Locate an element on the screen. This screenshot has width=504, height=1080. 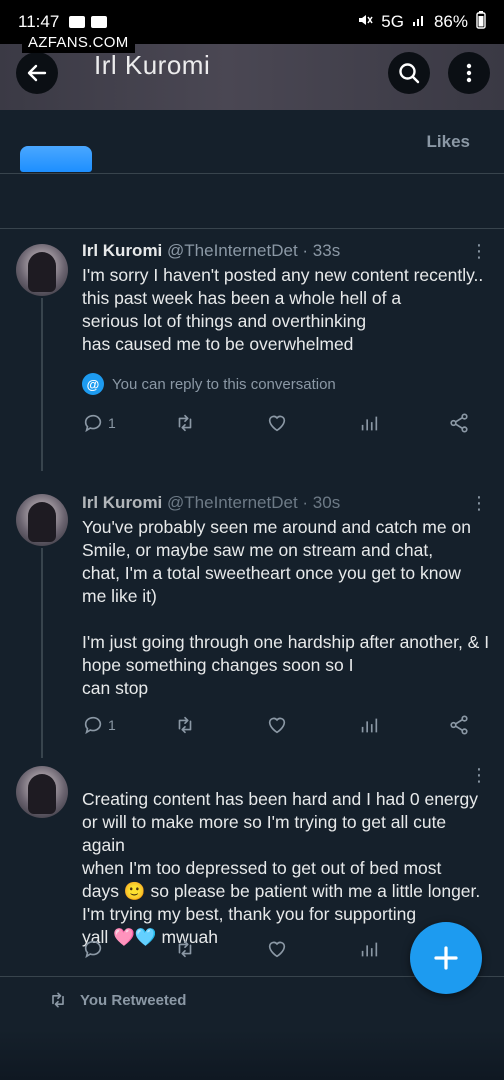
next-tweet-peek is located at coordinates (252, 1055).